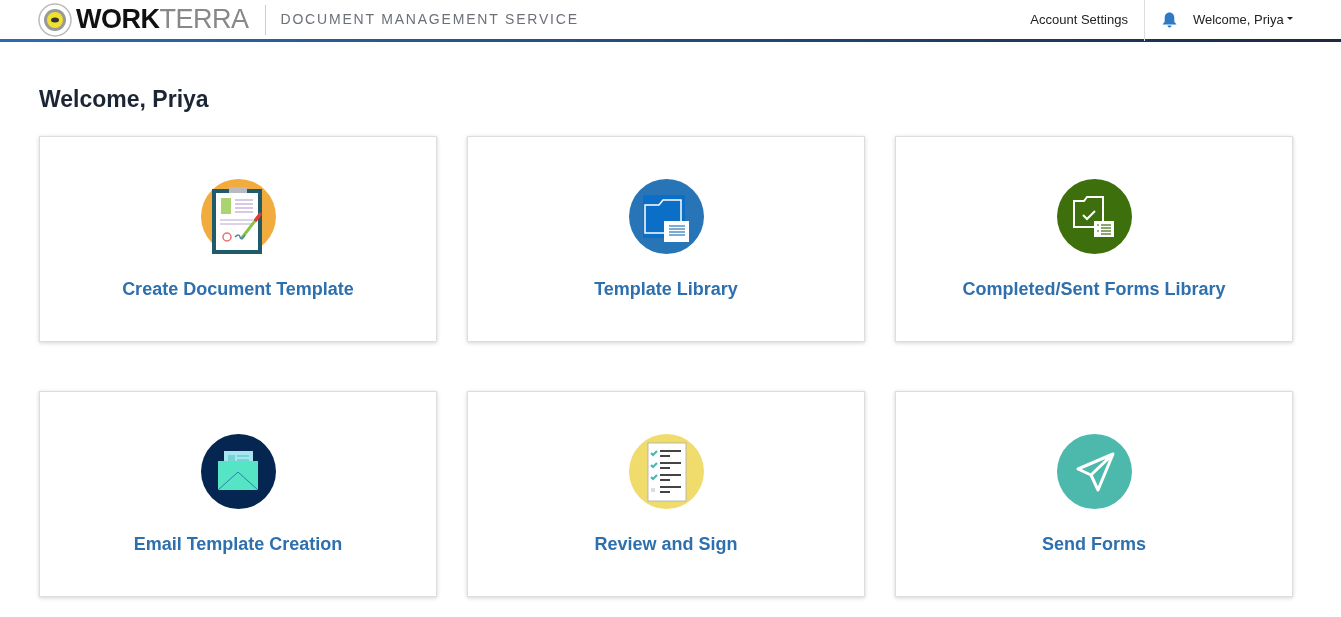 The height and width of the screenshot is (617, 1341). Describe the element at coordinates (238, 471) in the screenshot. I see `envelope-icon` at that location.